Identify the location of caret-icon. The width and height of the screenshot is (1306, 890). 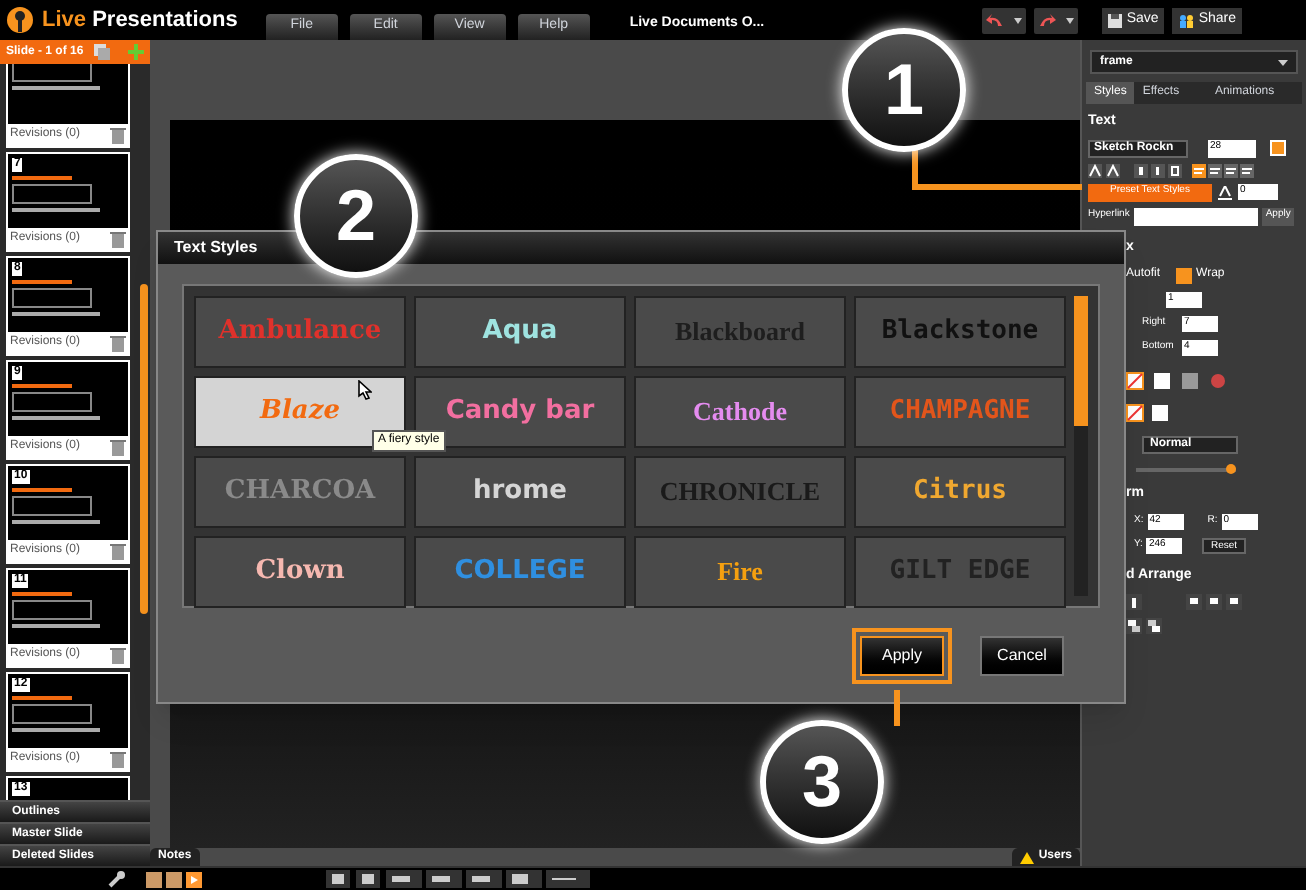
(1283, 62).